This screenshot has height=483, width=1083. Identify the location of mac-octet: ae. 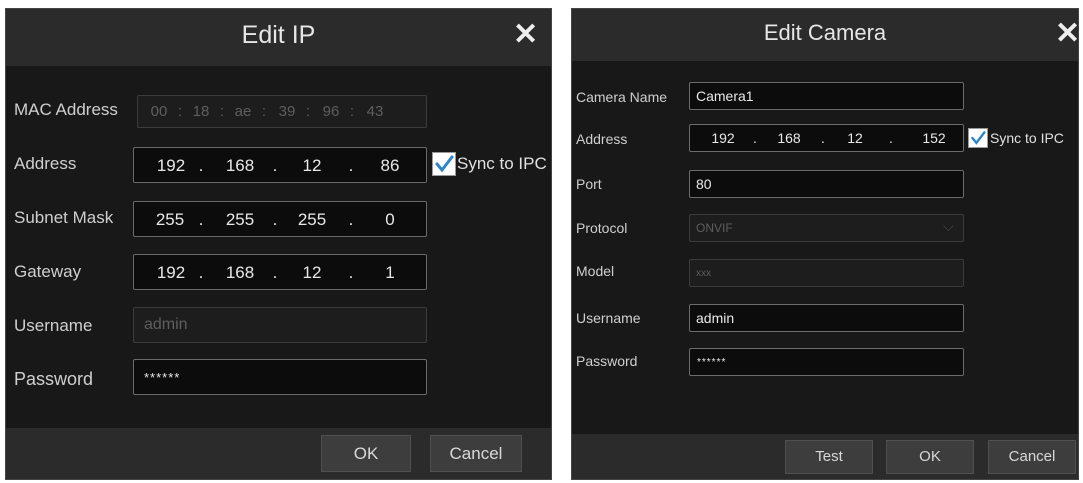
(243, 111).